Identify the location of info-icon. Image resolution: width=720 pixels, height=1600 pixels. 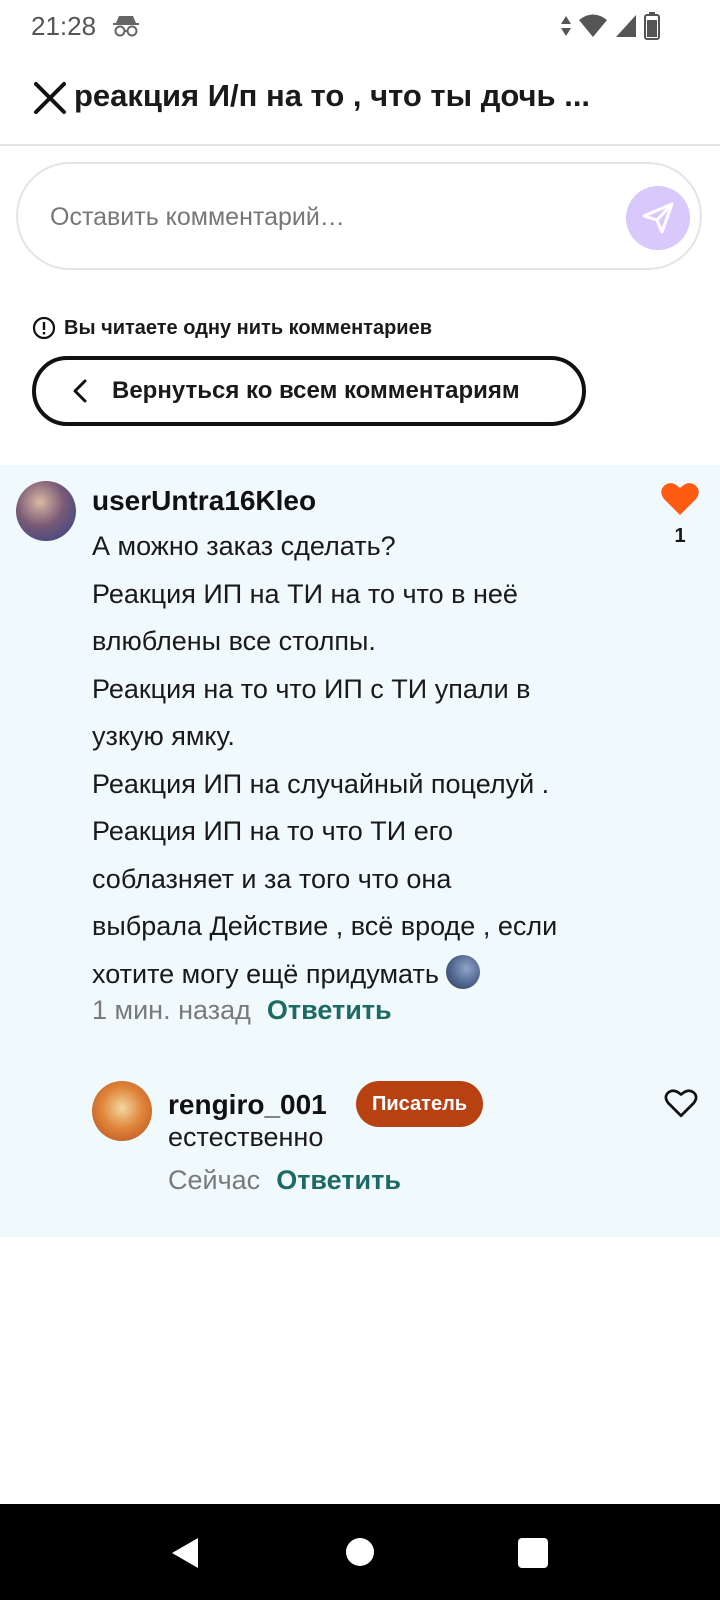
(44, 328).